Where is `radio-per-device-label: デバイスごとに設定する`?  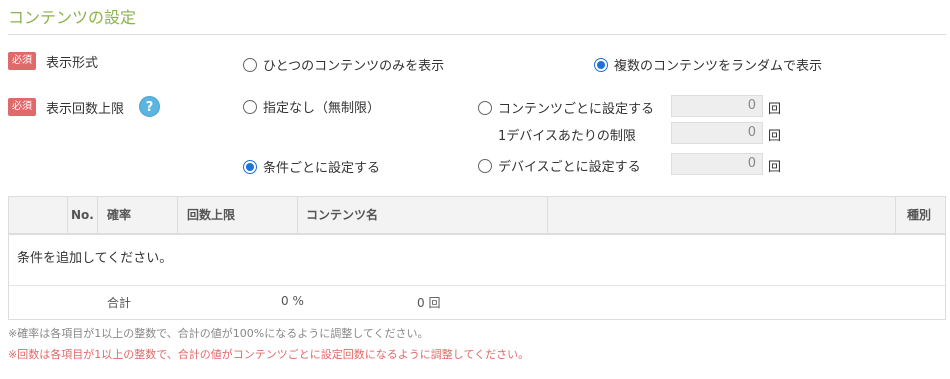 radio-per-device-label: デバイスごとに設定する is located at coordinates (569, 167).